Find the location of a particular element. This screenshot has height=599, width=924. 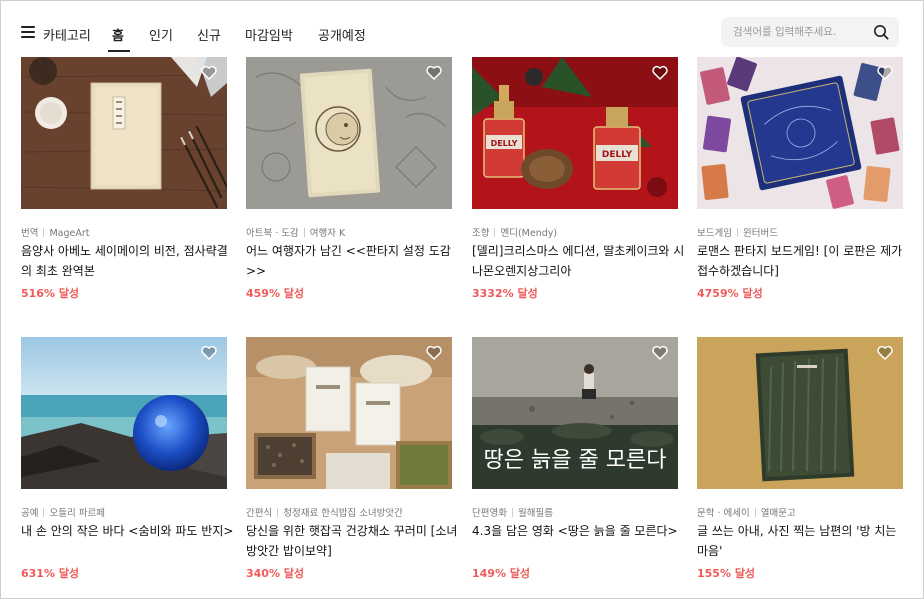

project-title: 4.3을 담은 영화 <땅은 늙을 줄 모른다> is located at coordinates (579, 531).